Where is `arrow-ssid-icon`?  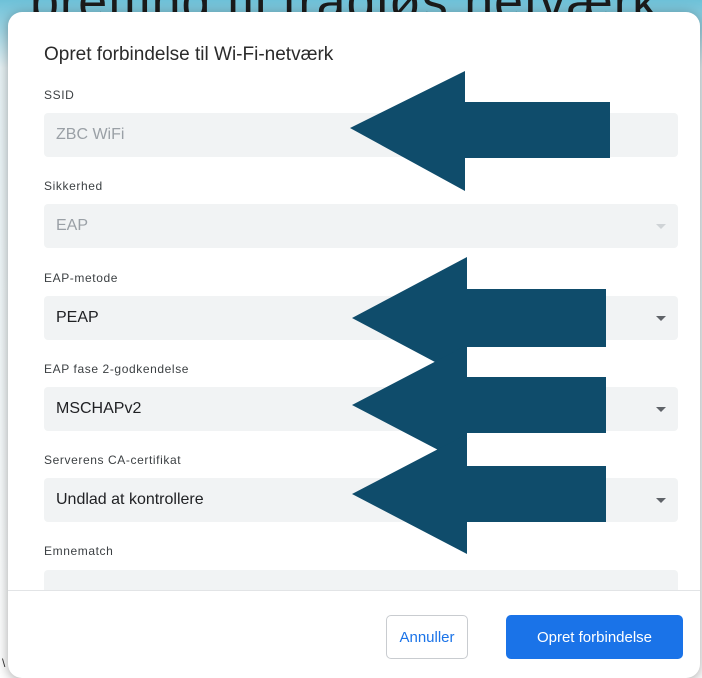
arrow-ssid-icon is located at coordinates (480, 131).